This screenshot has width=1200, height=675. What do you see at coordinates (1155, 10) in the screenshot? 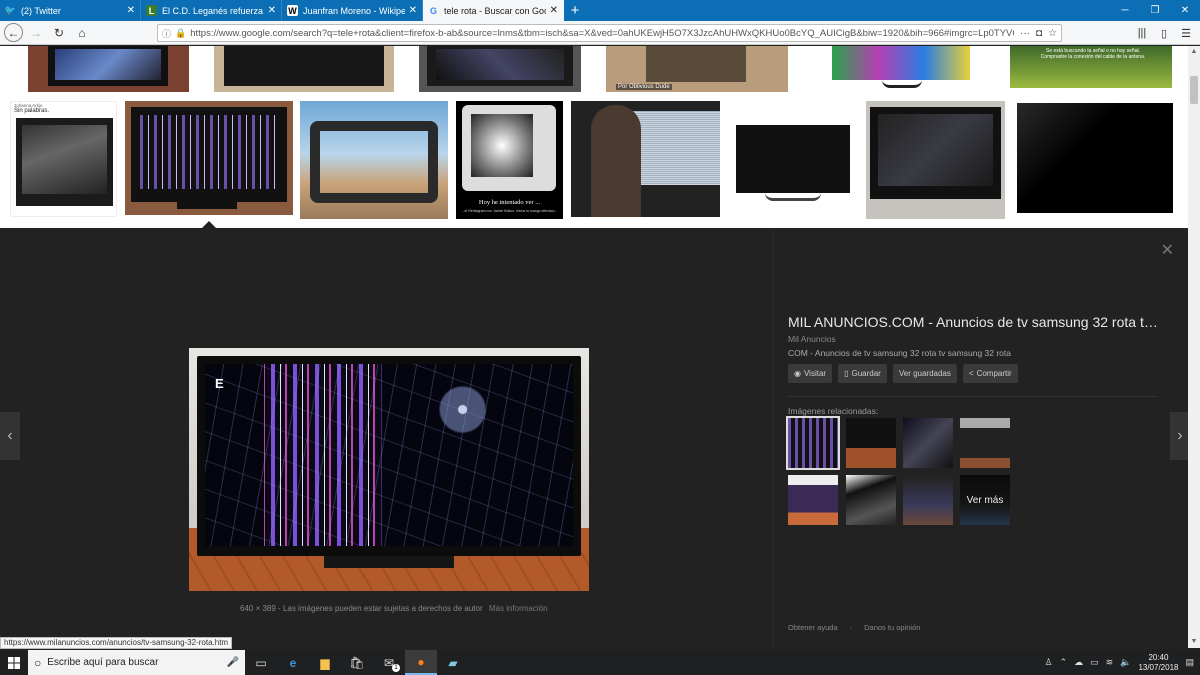
I see `restore-icon: ❐` at bounding box center [1155, 10].